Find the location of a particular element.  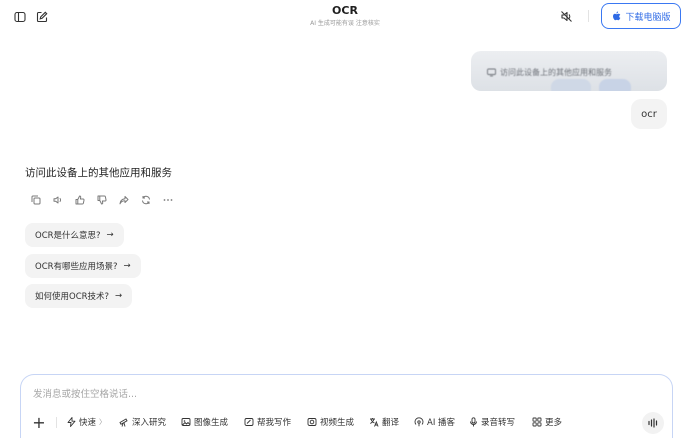

microphone-icon is located at coordinates (473, 422).